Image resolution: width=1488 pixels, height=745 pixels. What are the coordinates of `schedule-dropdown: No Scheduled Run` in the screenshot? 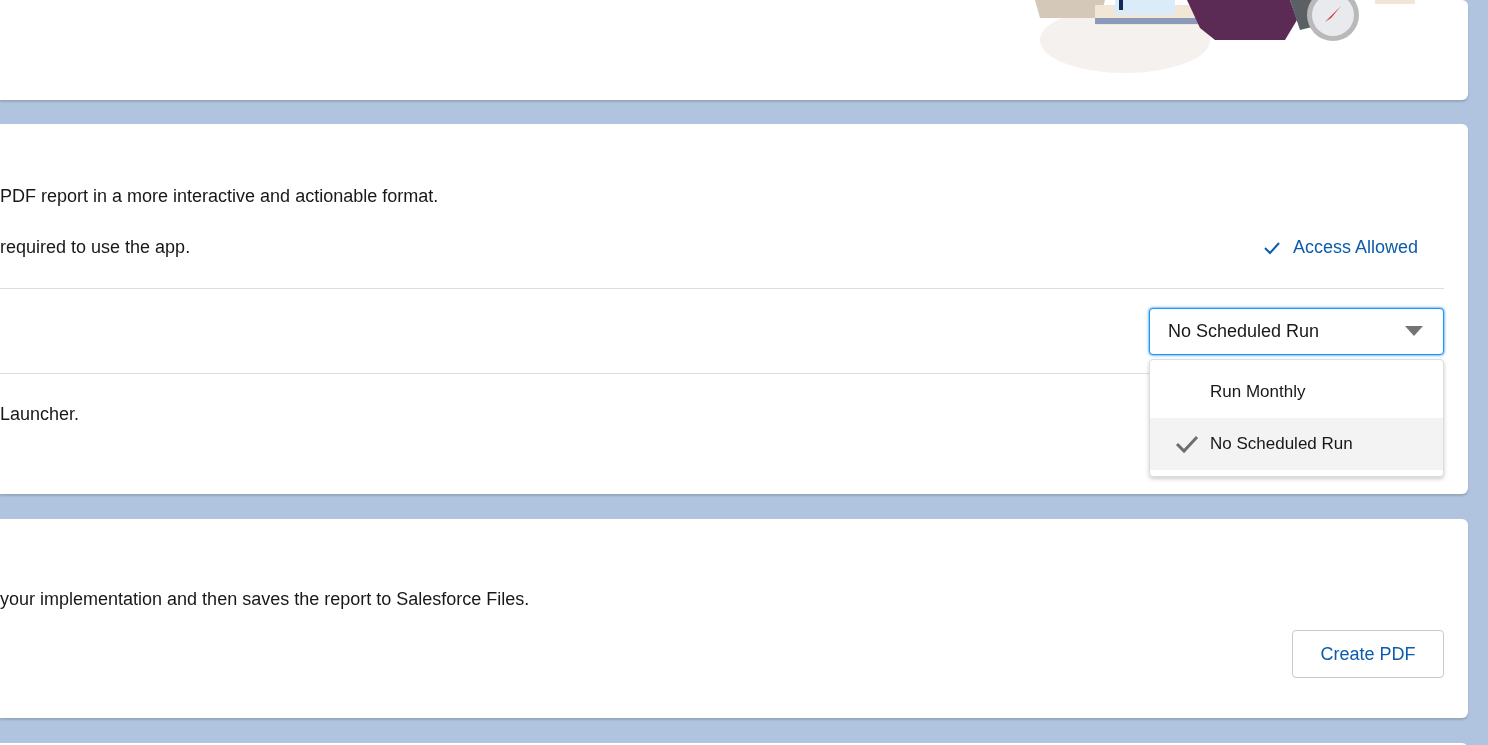 It's located at (1296, 331).